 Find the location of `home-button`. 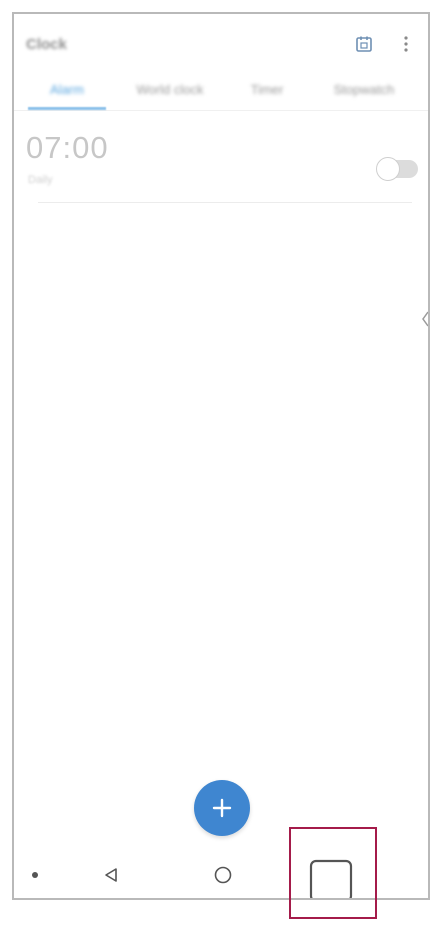

home-button is located at coordinates (223, 875).